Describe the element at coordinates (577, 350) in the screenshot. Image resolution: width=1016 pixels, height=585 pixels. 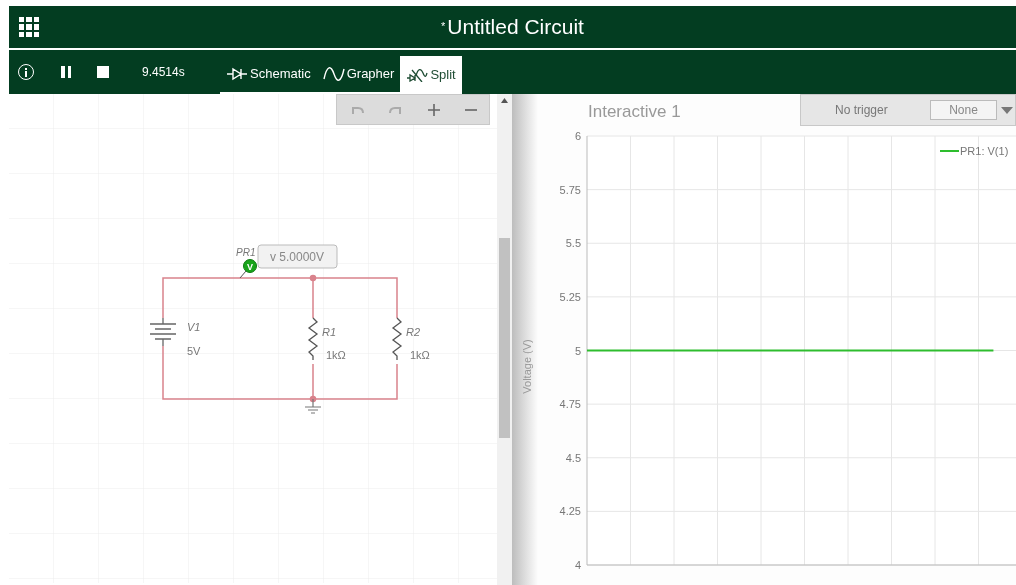
I see `y-tick-label: 5` at that location.